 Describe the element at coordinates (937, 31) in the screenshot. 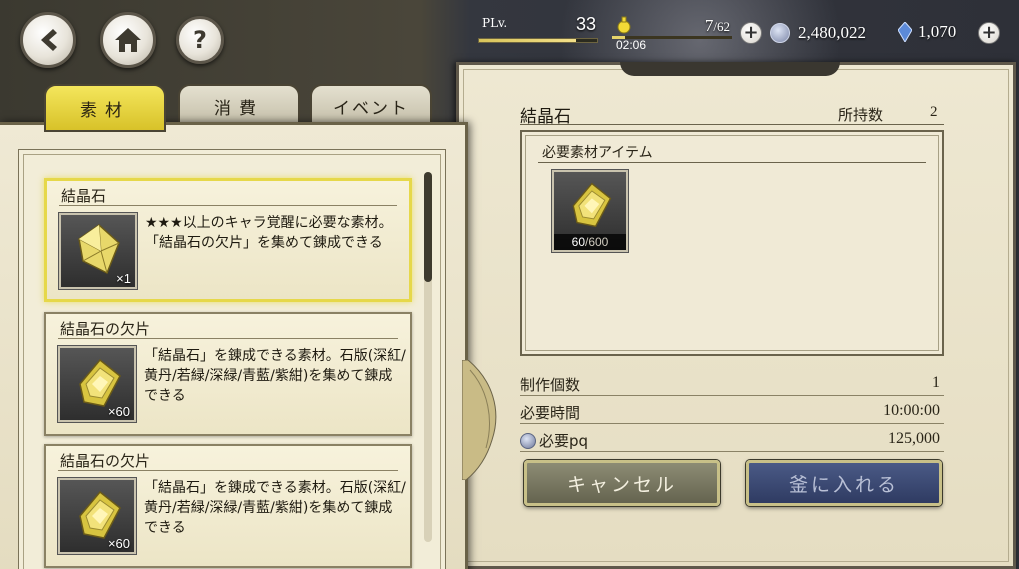

I see `gem-value: 1,070` at that location.